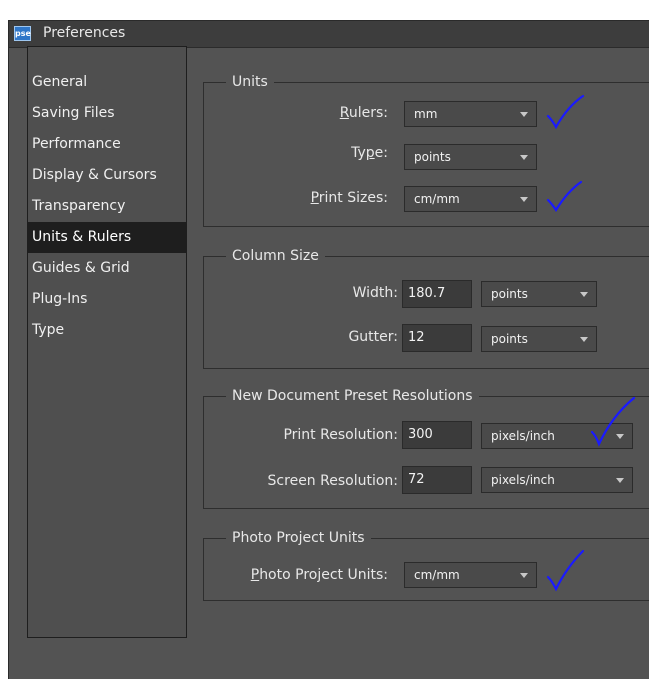 This screenshot has height=679, width=649. I want to click on screen-resolution-unit-select: pixels/inch, so click(557, 480).